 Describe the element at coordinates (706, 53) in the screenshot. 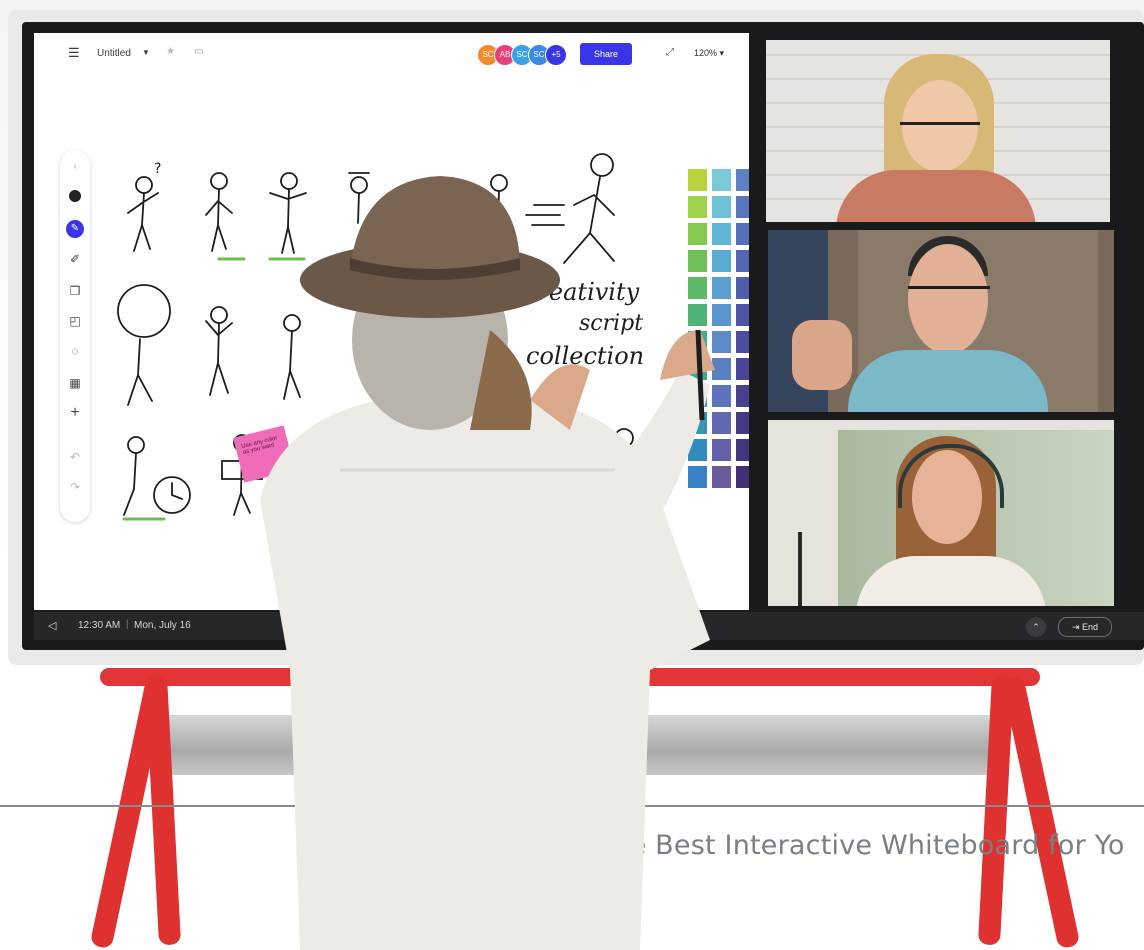

I see `zoom-level: 120%` at that location.